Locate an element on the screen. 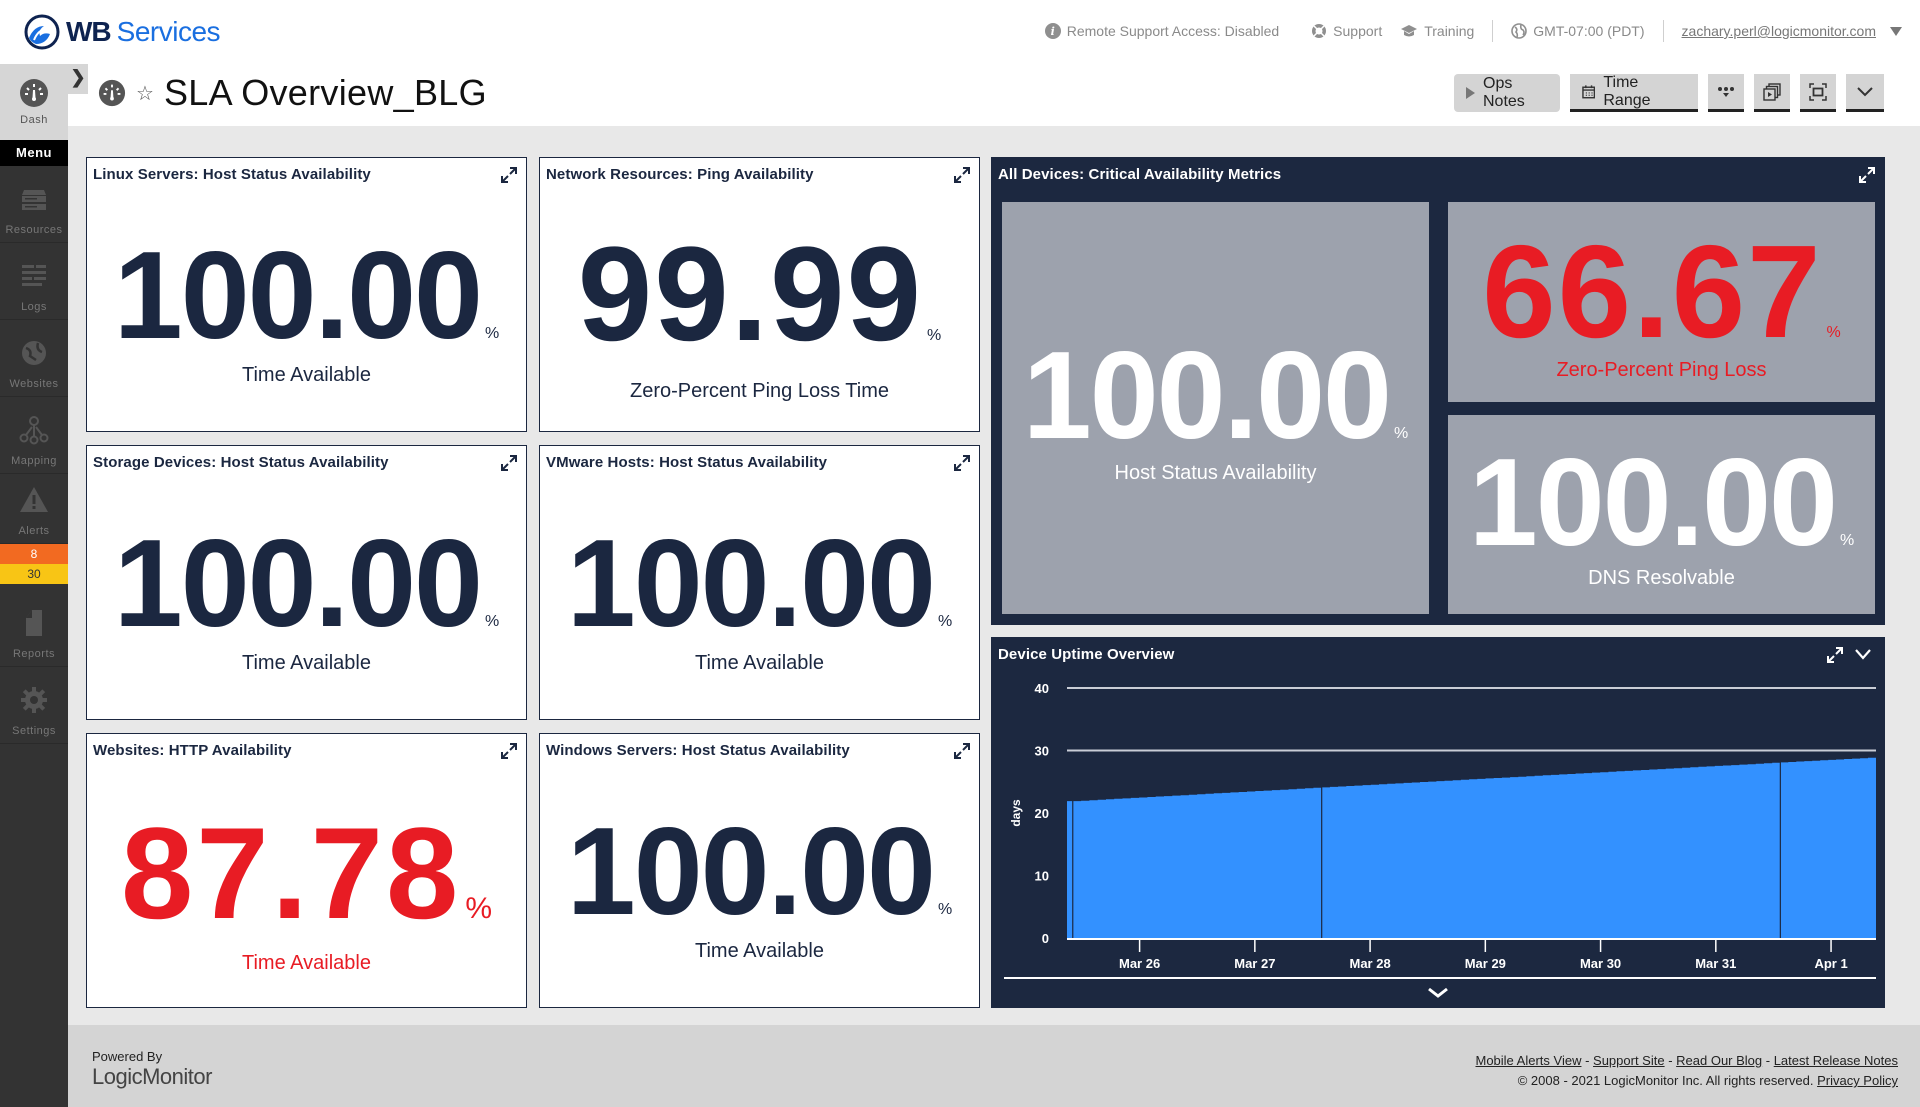 The image size is (1920, 1107). warning-icon is located at coordinates (34, 499).